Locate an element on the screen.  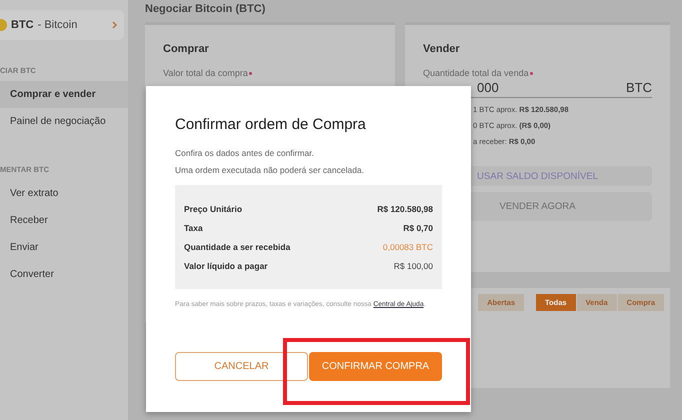
summary-value: 0,00083 BTC is located at coordinates (407, 247).